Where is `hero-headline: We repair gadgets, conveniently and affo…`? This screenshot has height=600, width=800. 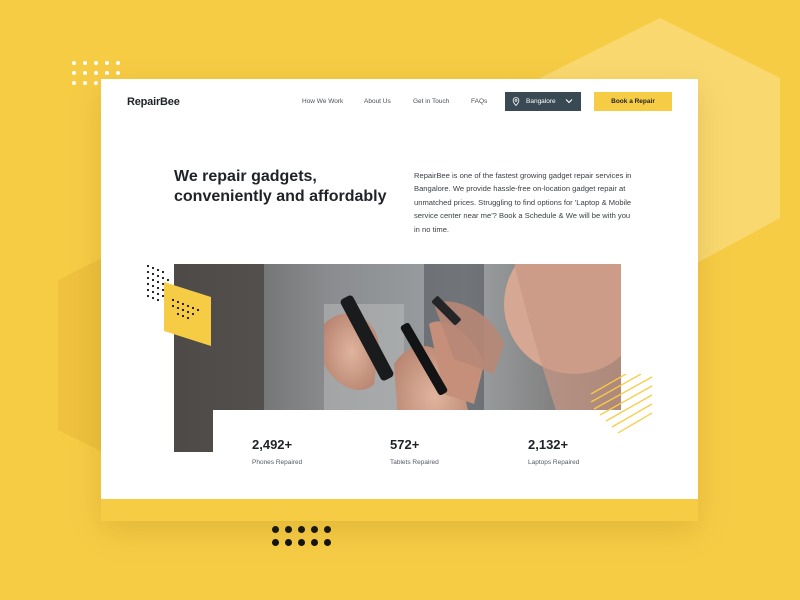
hero-headline: We repair gadgets, conveniently and affo… is located at coordinates (280, 186).